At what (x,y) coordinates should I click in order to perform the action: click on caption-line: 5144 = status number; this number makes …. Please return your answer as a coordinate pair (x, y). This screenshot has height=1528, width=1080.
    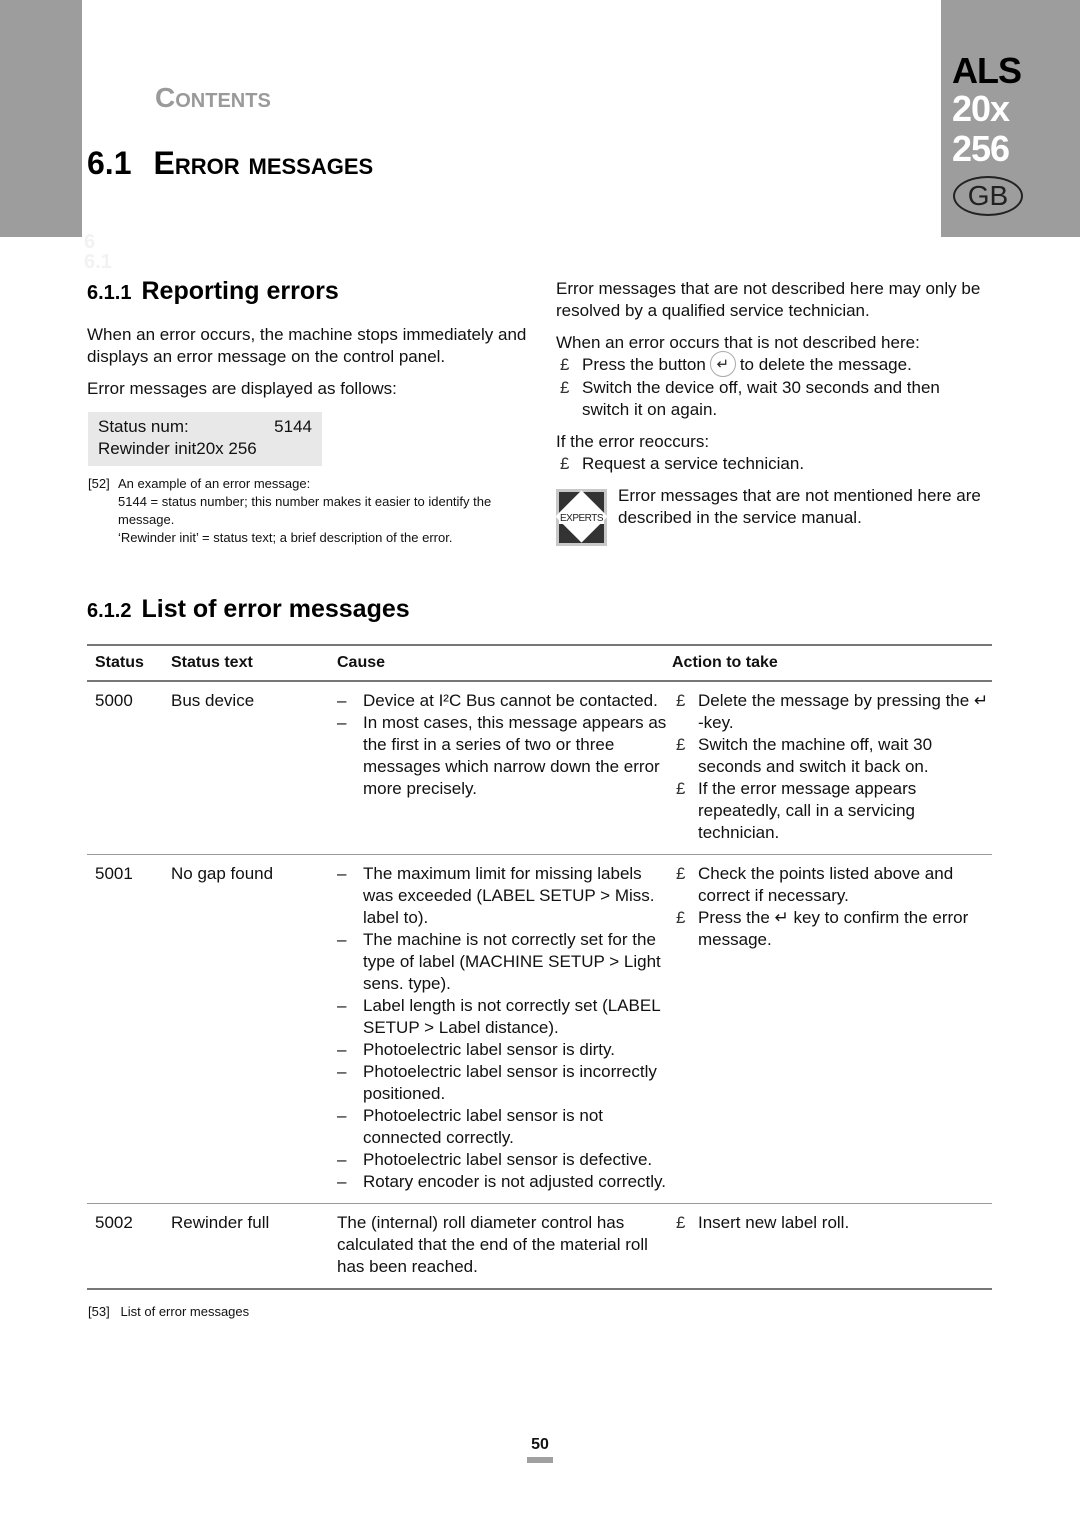
    Looking at the image, I should click on (305, 510).